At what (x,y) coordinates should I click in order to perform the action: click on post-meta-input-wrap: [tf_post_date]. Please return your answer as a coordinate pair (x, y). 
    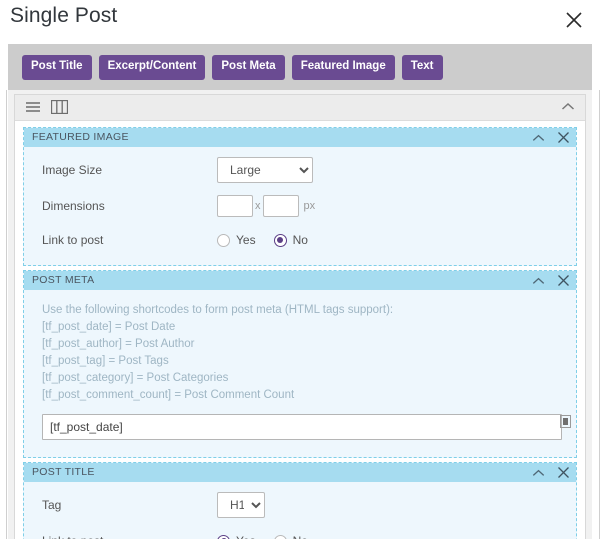
    Looking at the image, I should click on (309, 427).